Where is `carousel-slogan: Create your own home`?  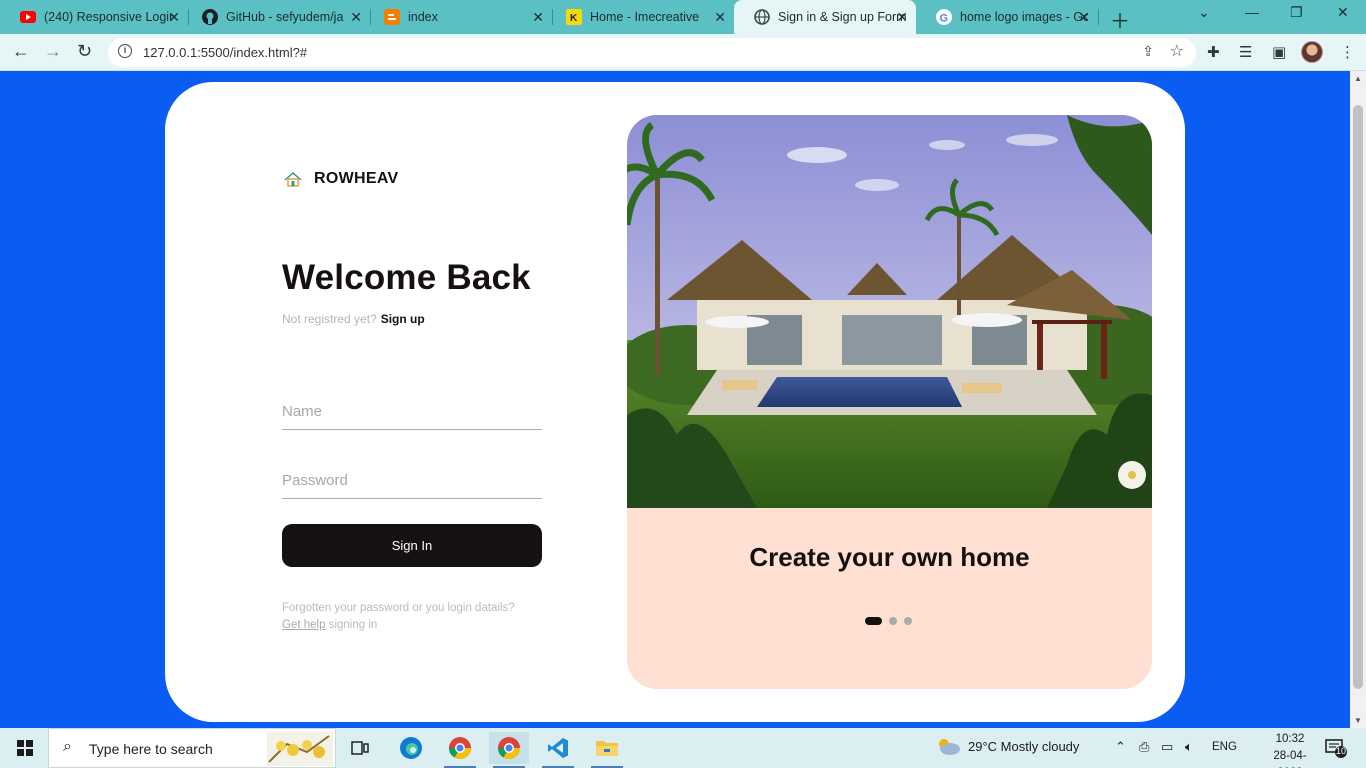 carousel-slogan: Create your own home is located at coordinates (889, 557).